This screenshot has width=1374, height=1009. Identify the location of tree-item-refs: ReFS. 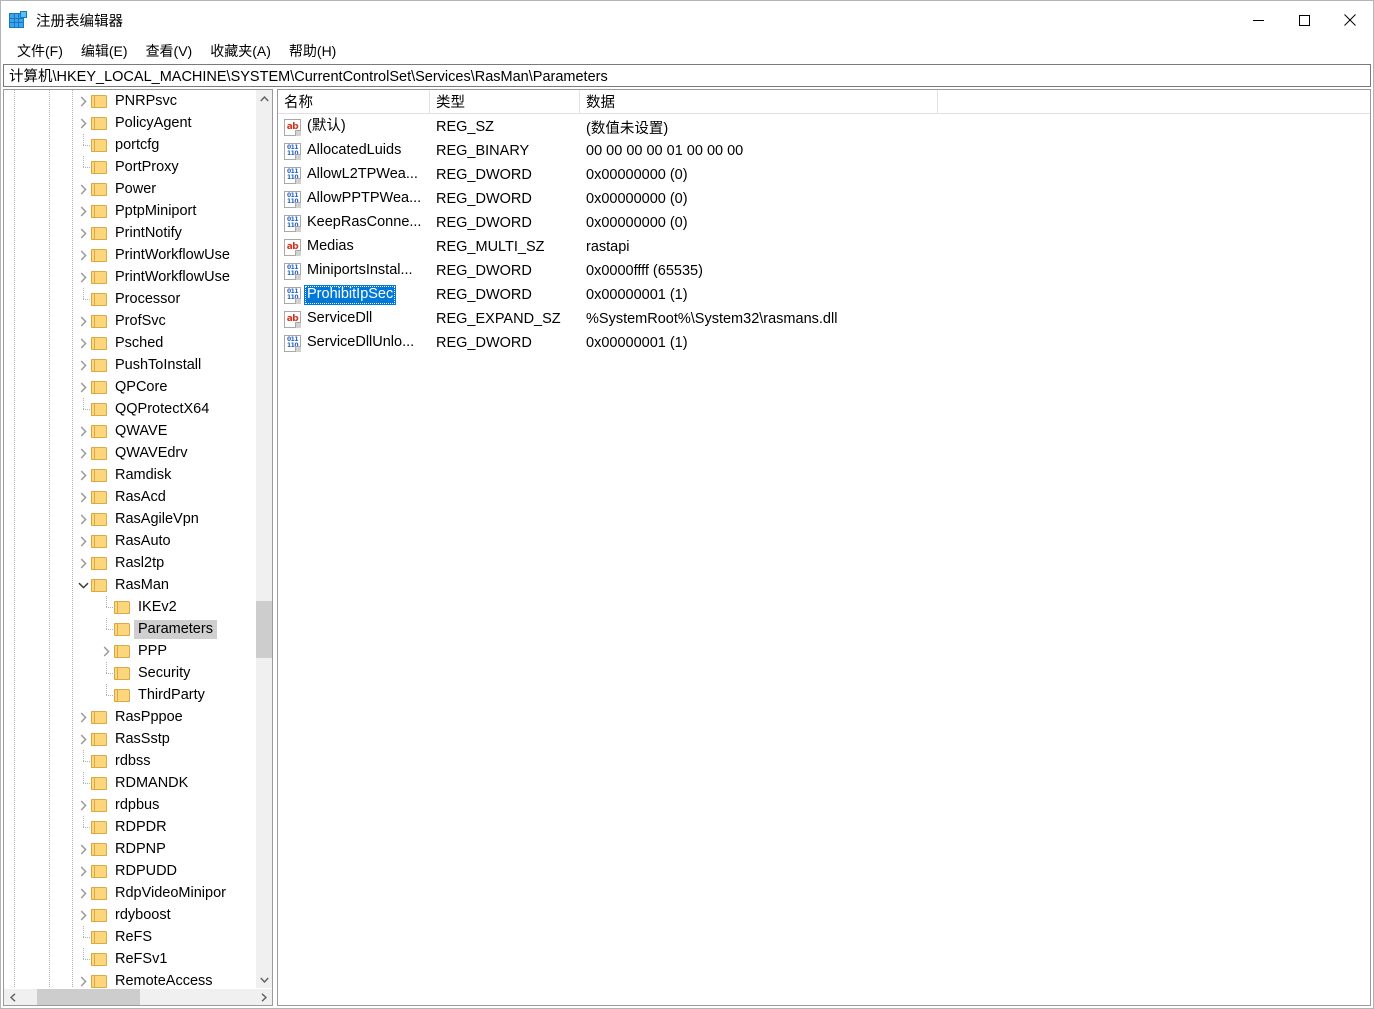
(129, 937).